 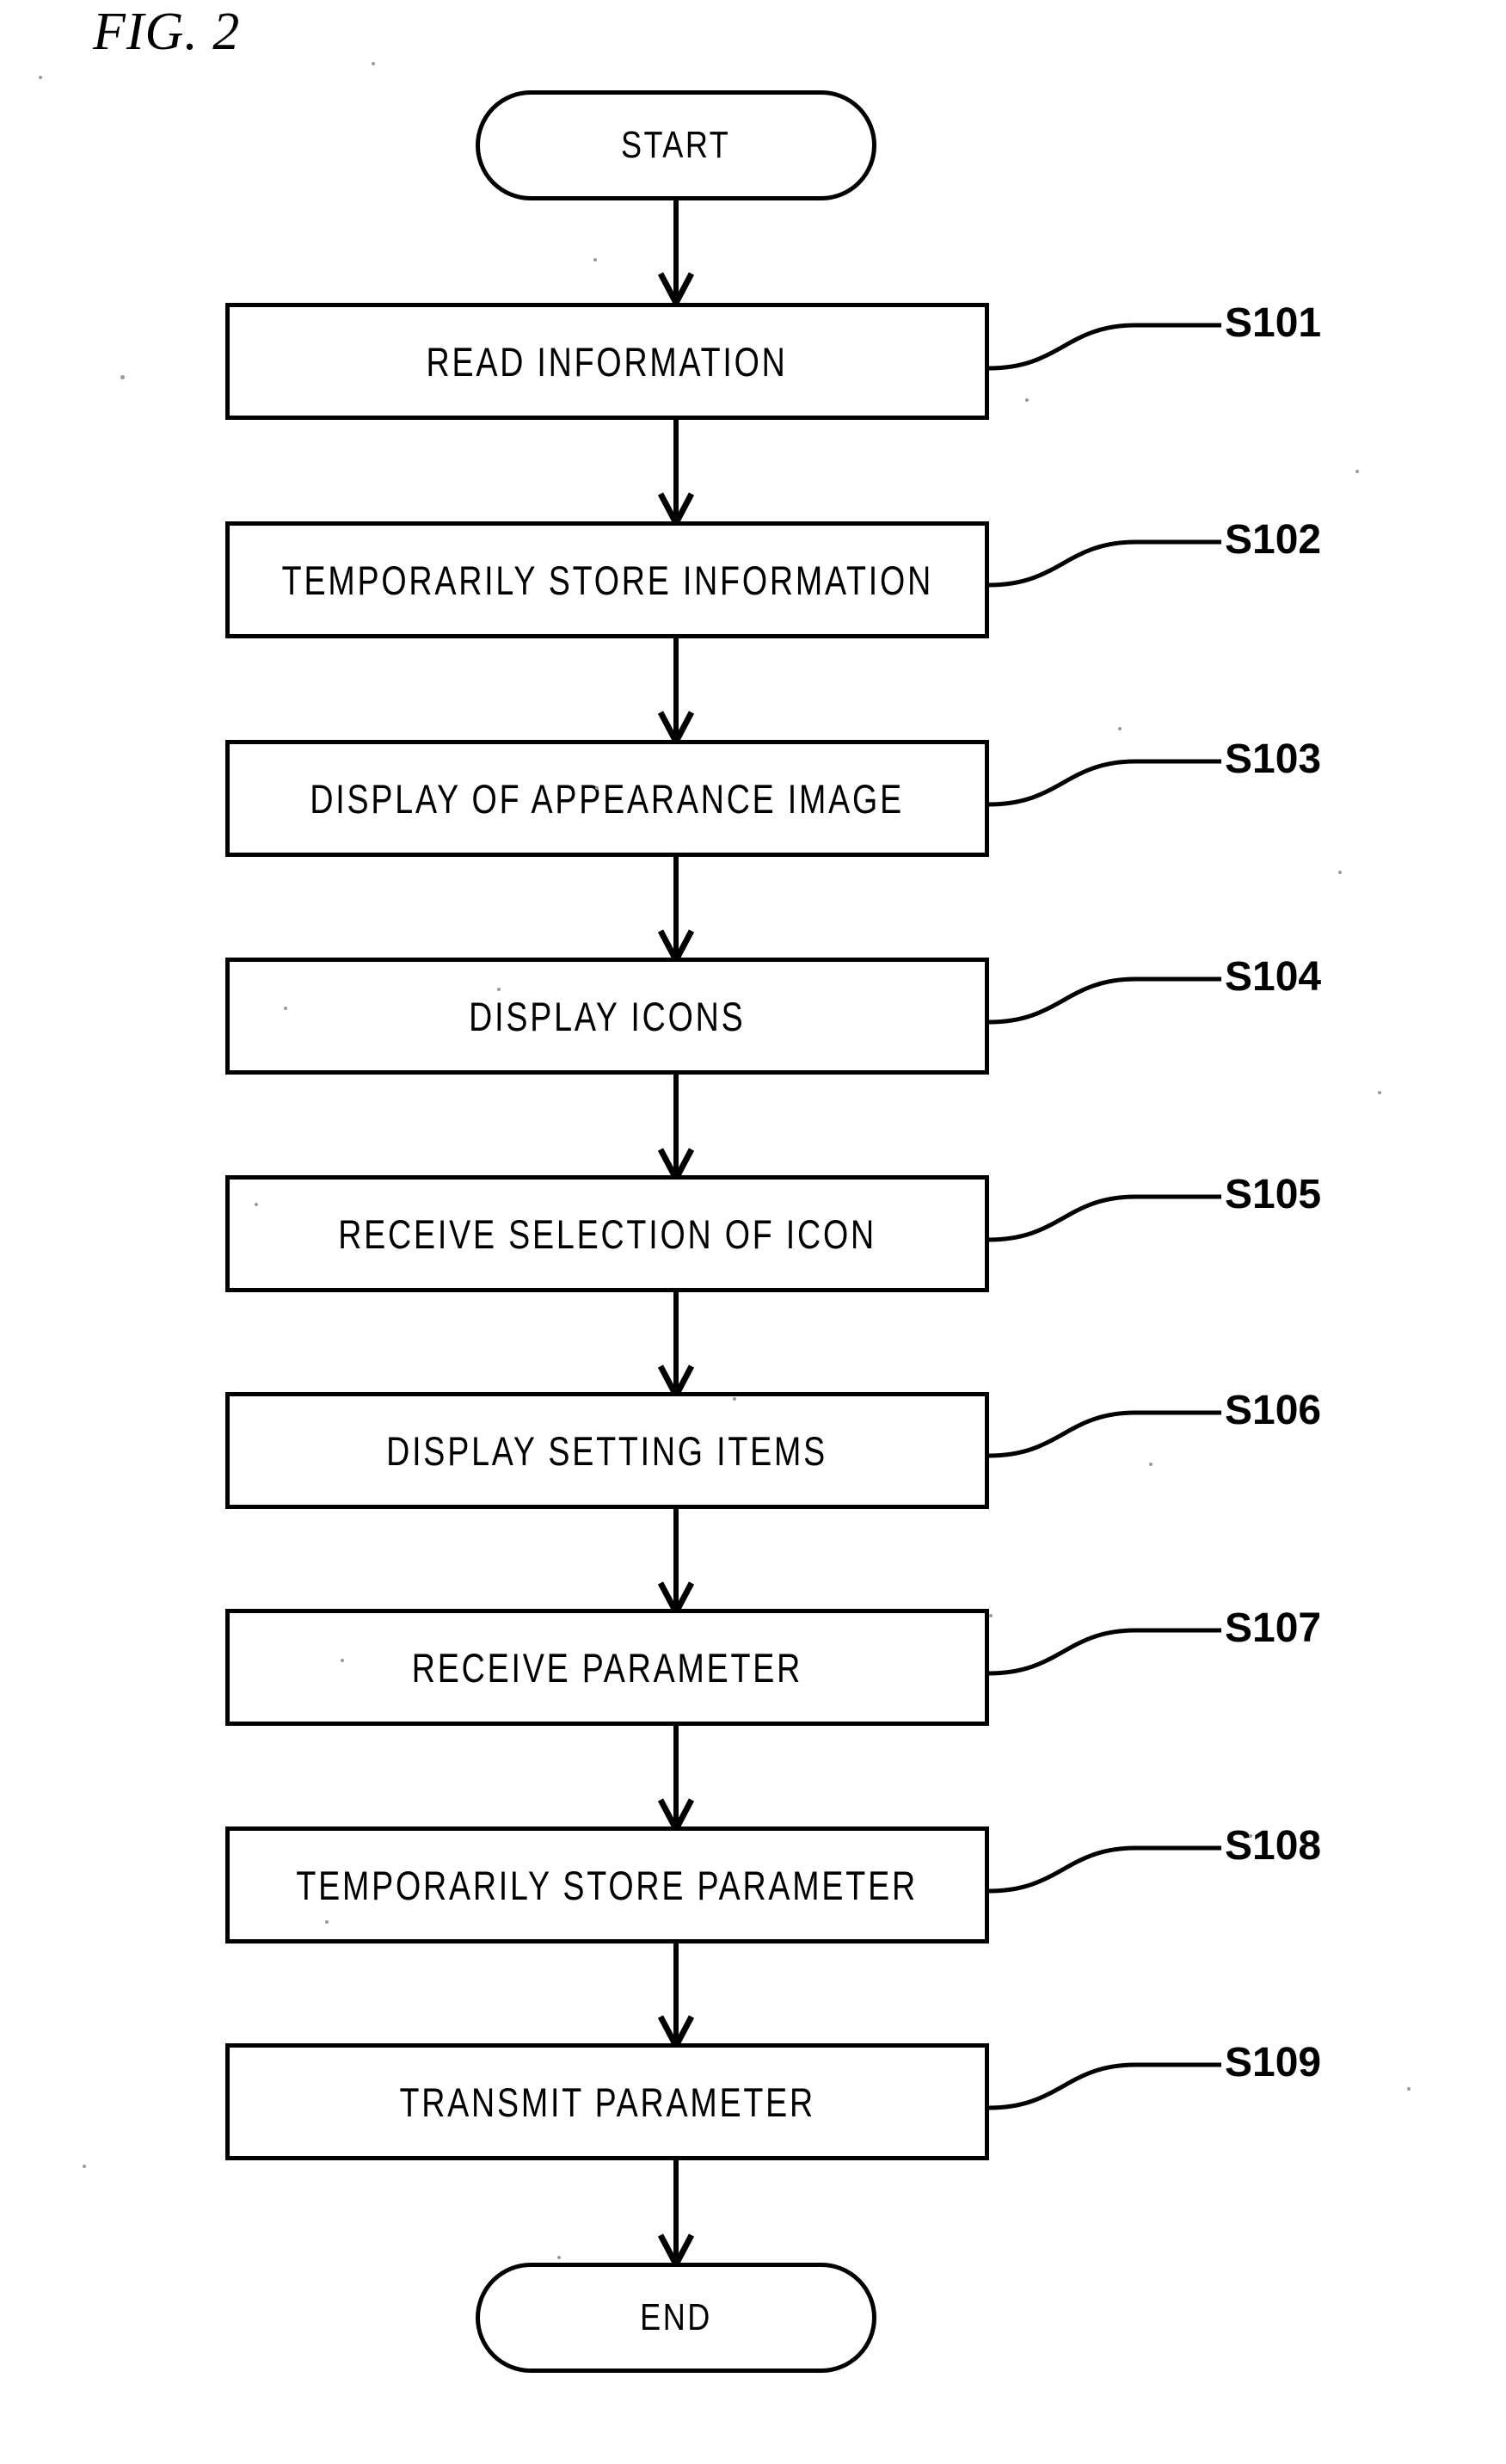 I want to click on flow-node-s107-label: RECEIVE PARAMETER, so click(x=607, y=1668).